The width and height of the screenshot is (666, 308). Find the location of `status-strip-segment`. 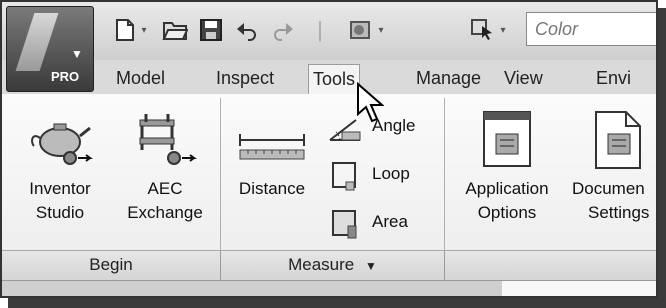

status-strip-segment is located at coordinates (579, 288).